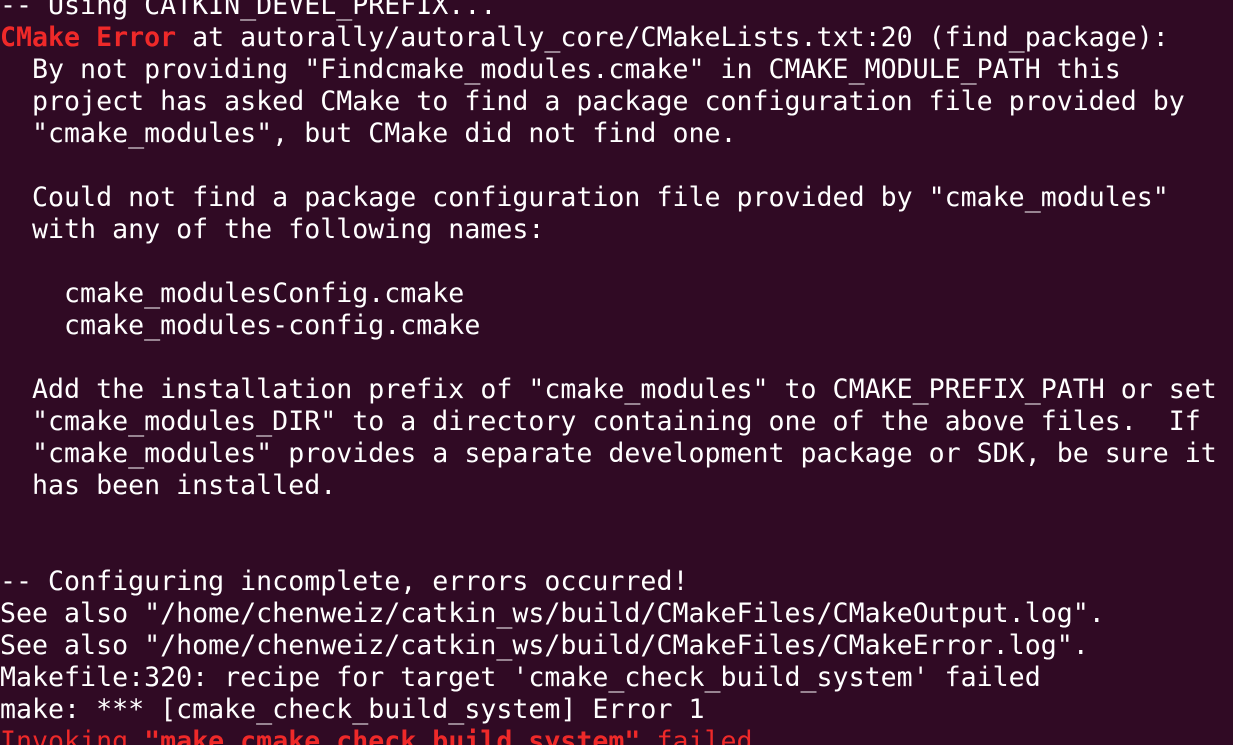 This screenshot has height=745, width=1233. What do you see at coordinates (608, 326) in the screenshot?
I see `terminal-line: cmake_modules-config.cmake` at bounding box center [608, 326].